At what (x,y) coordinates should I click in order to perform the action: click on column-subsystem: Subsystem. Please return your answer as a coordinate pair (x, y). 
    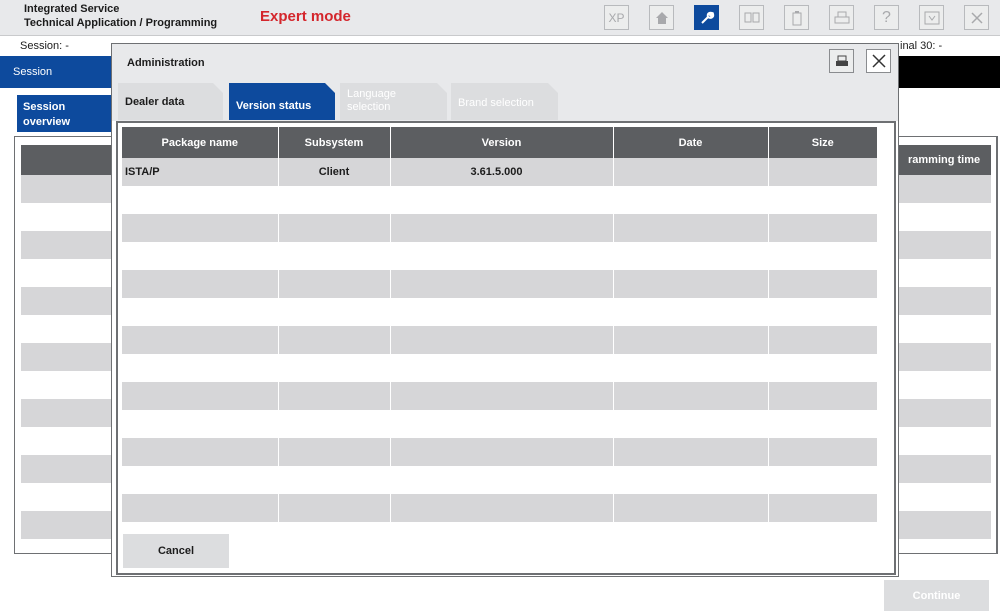
    Looking at the image, I should click on (334, 142).